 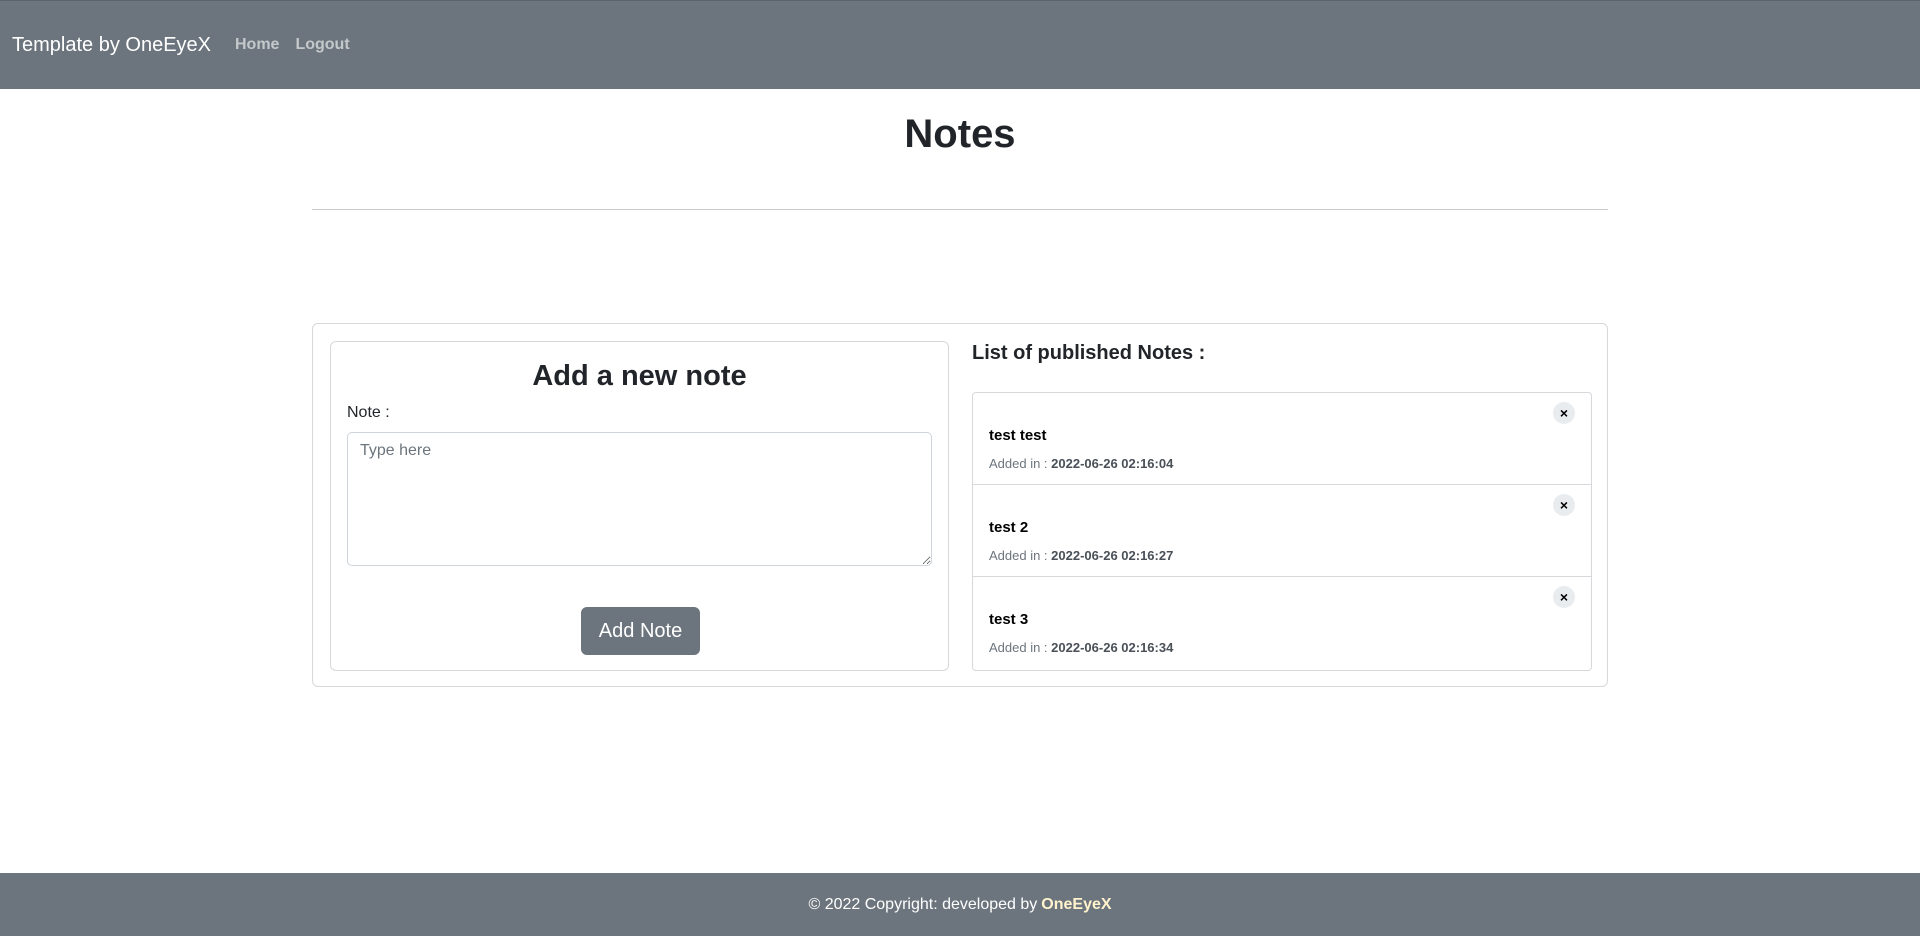 I want to click on navbar-brand: Template by OneEyeX, so click(x=111, y=45).